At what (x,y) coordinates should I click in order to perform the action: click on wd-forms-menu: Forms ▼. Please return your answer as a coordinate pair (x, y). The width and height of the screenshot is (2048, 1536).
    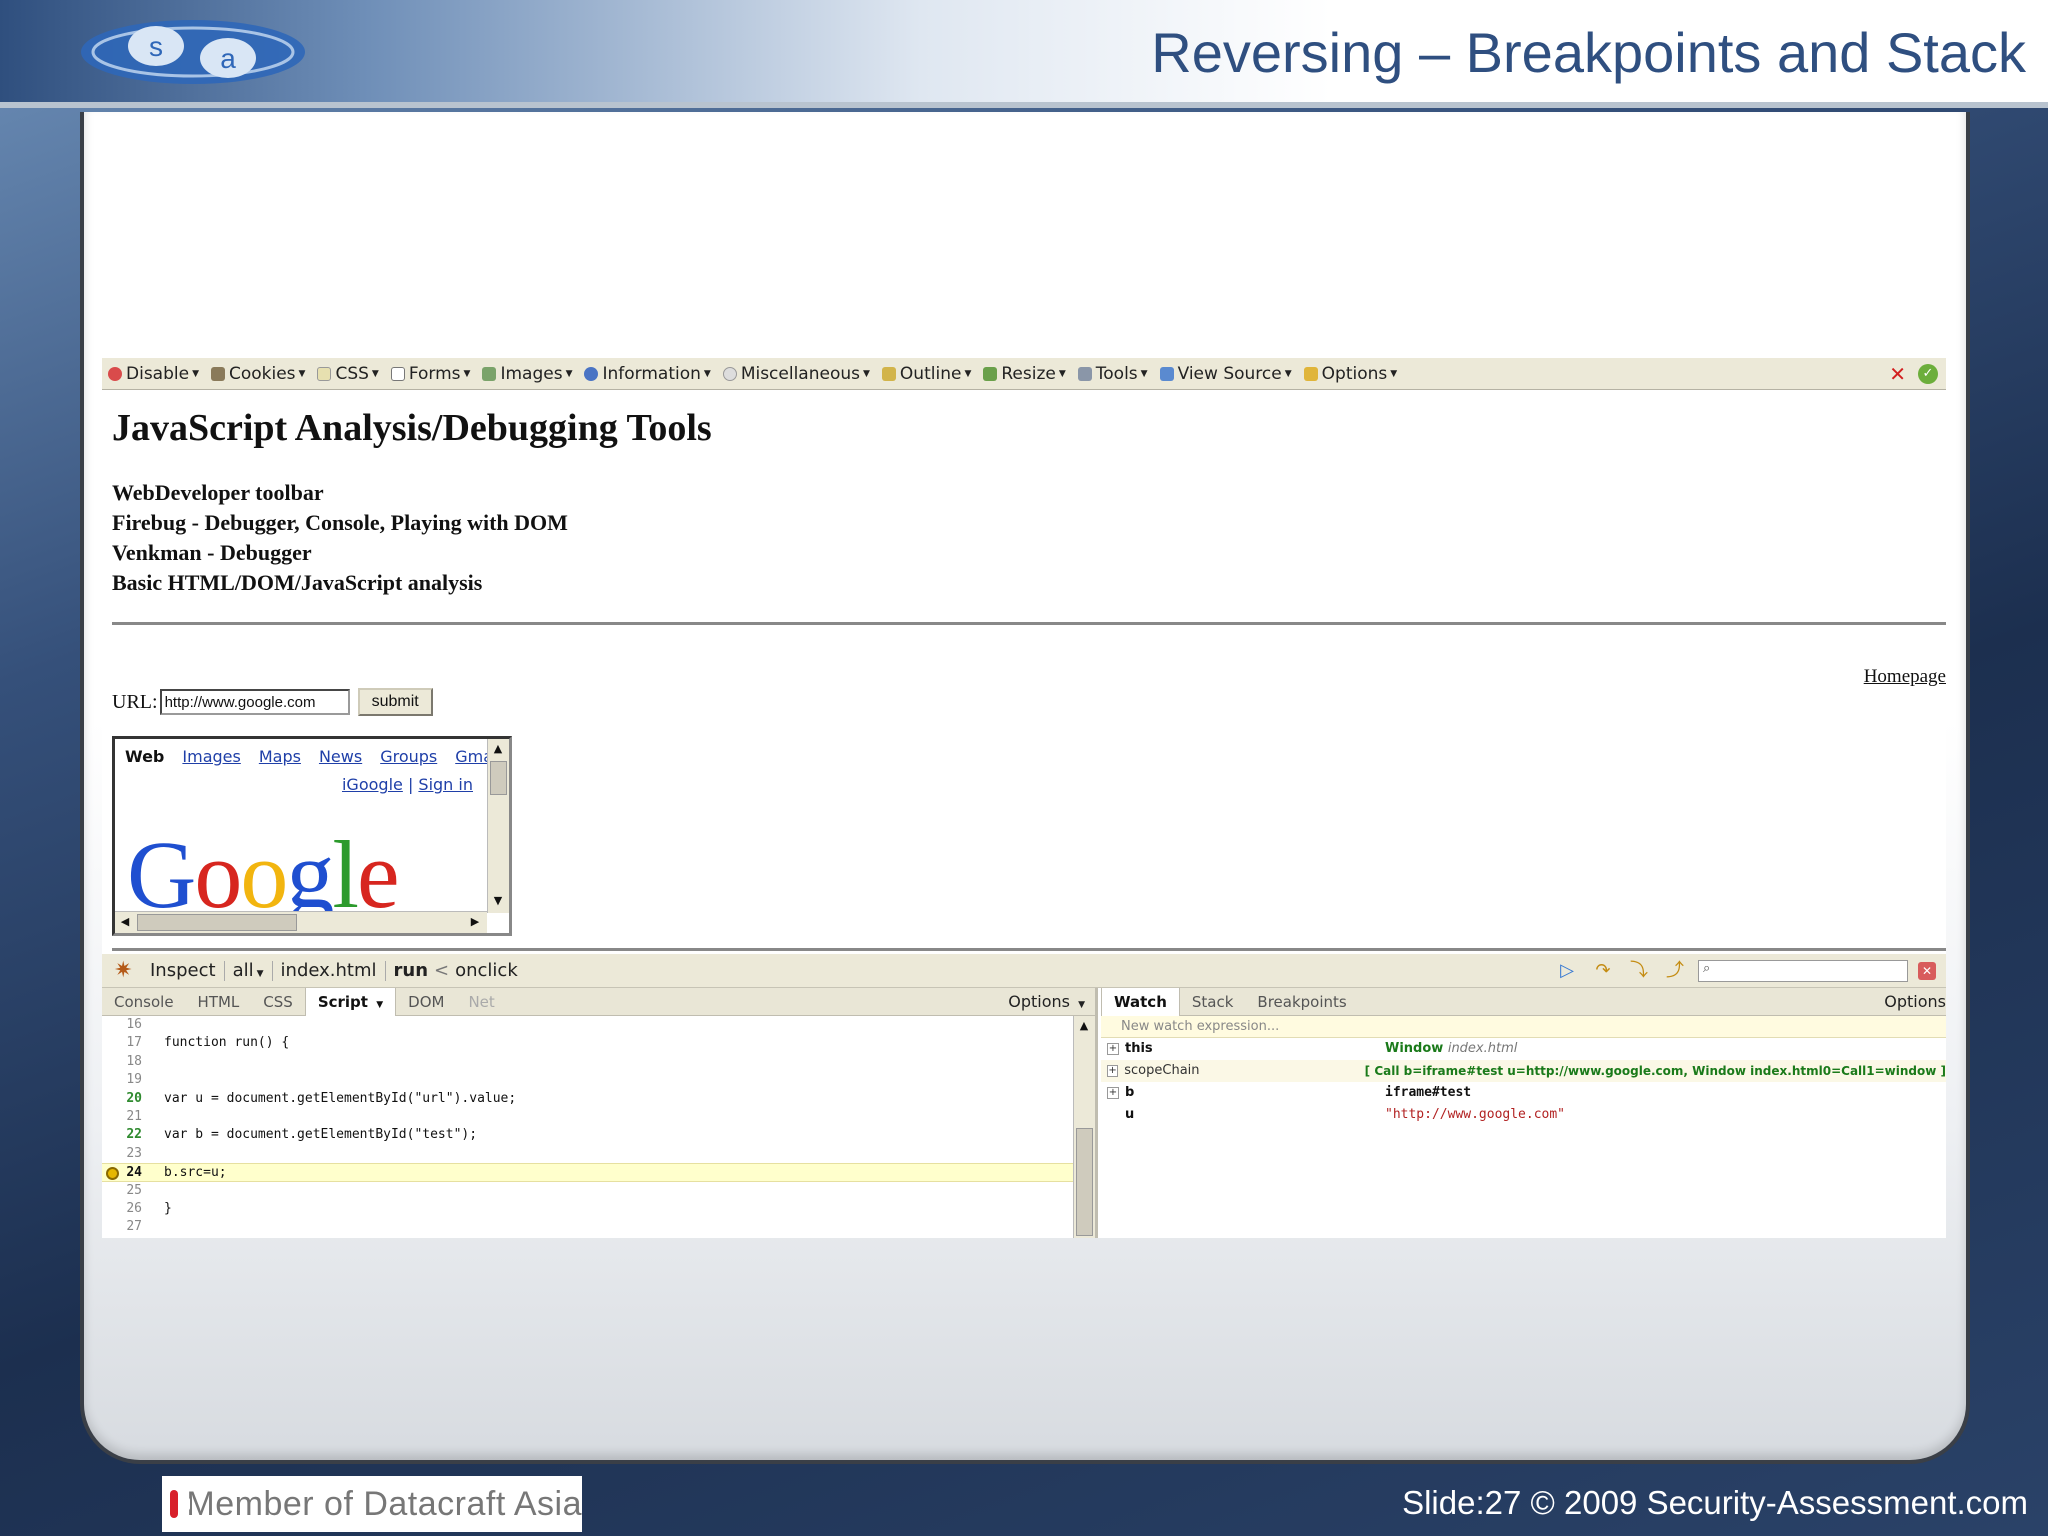
    Looking at the image, I should click on (430, 374).